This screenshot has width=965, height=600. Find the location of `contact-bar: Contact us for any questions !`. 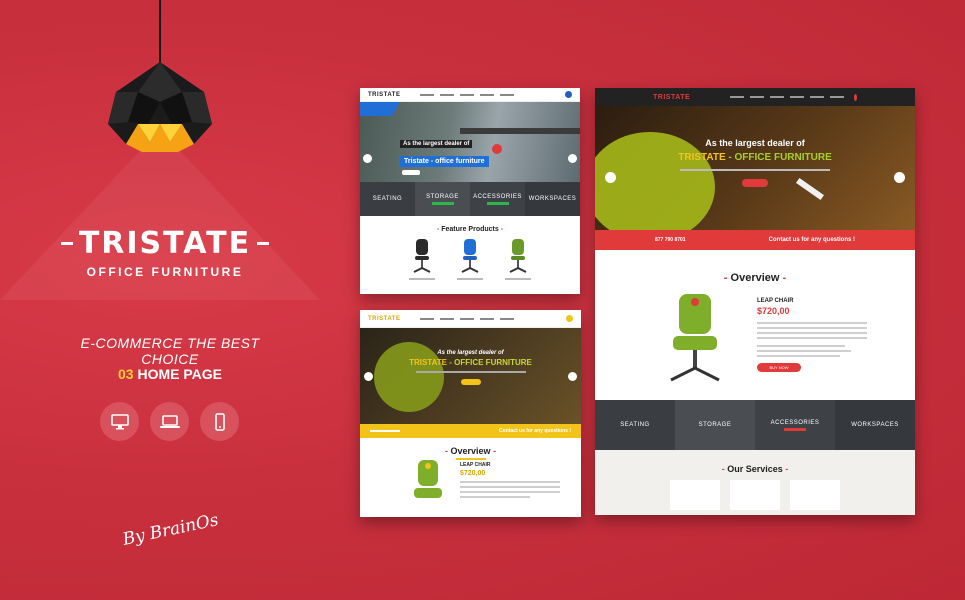

contact-bar: Contact us for any questions ! is located at coordinates (470, 431).